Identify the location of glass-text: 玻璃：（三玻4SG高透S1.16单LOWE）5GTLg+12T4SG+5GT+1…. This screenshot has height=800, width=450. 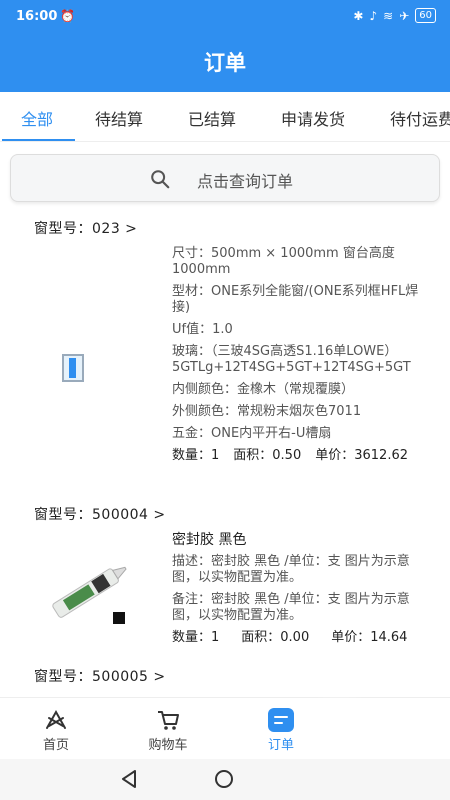
(291, 359).